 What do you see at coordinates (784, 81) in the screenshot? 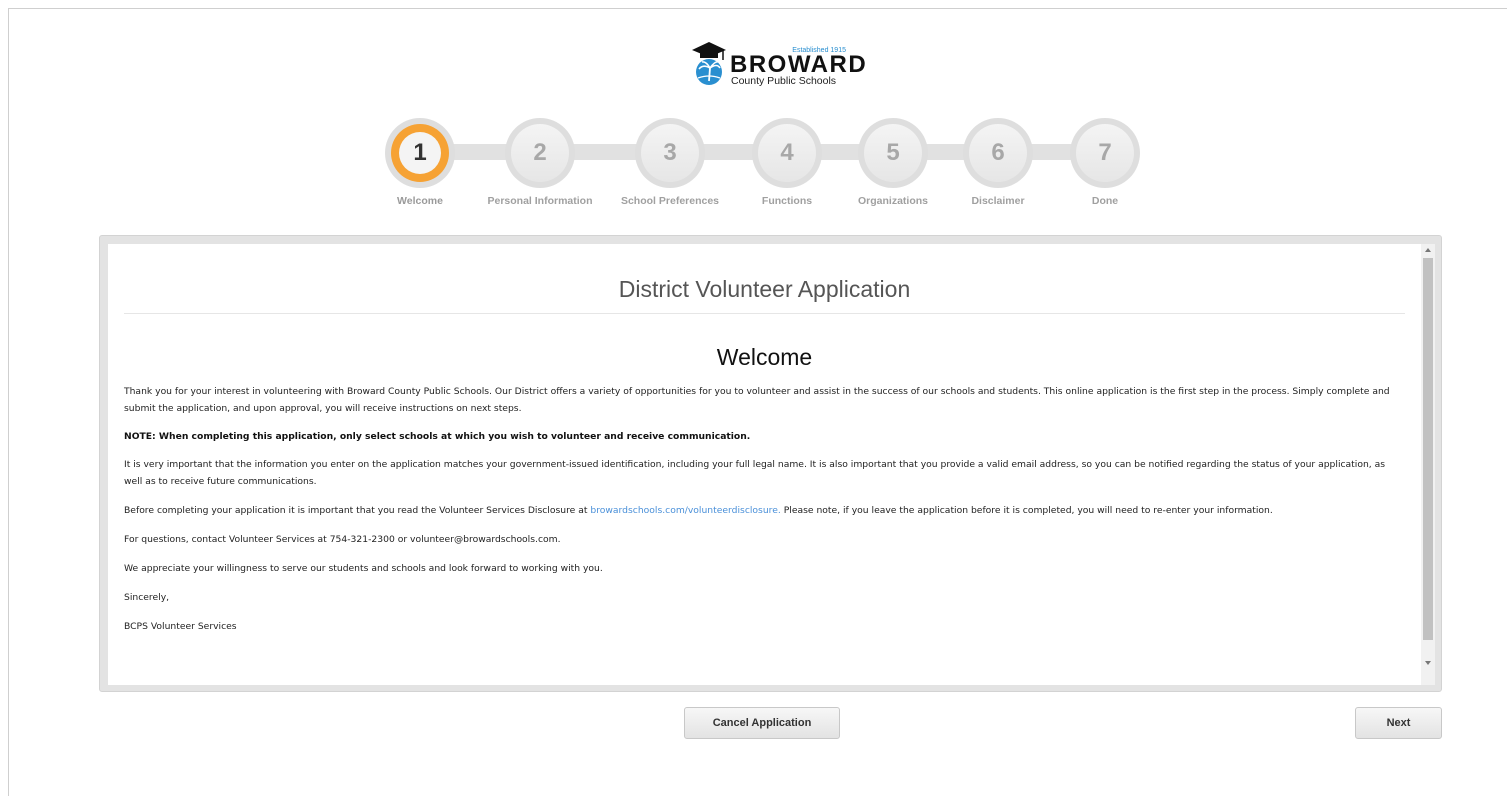
I see `district-subtitle: County Public Schools` at bounding box center [784, 81].